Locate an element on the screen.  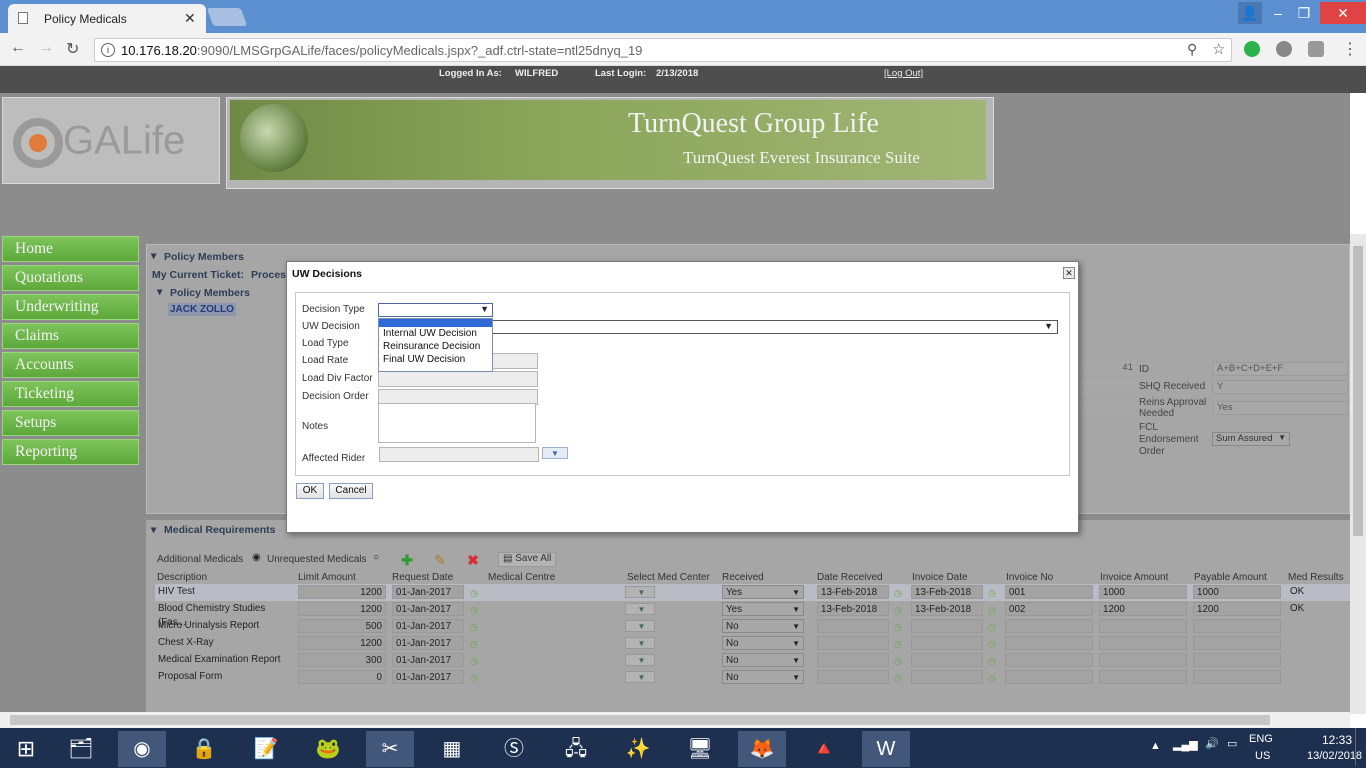
skype-icon: Ⓢ is located at coordinates (514, 749).